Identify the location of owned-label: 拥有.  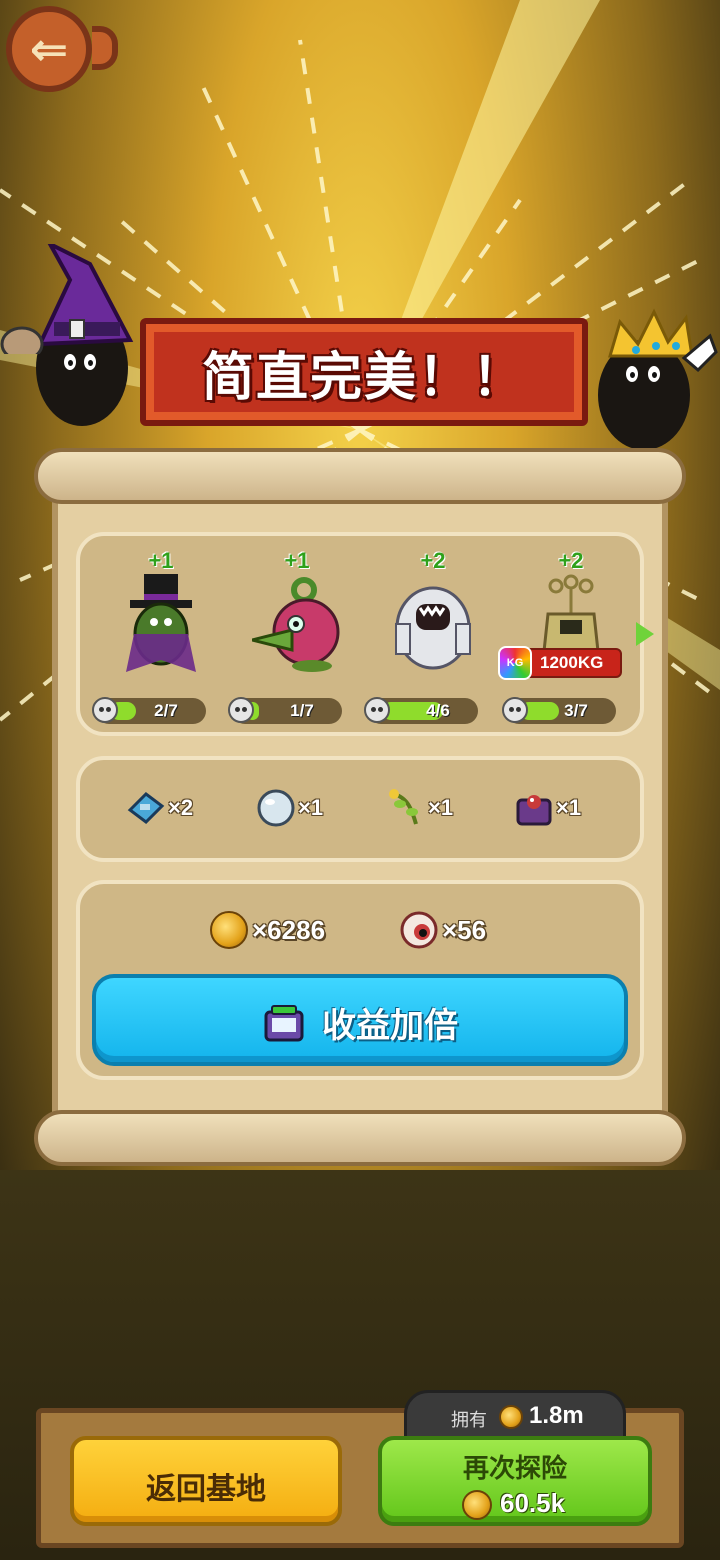
(469, 1420).